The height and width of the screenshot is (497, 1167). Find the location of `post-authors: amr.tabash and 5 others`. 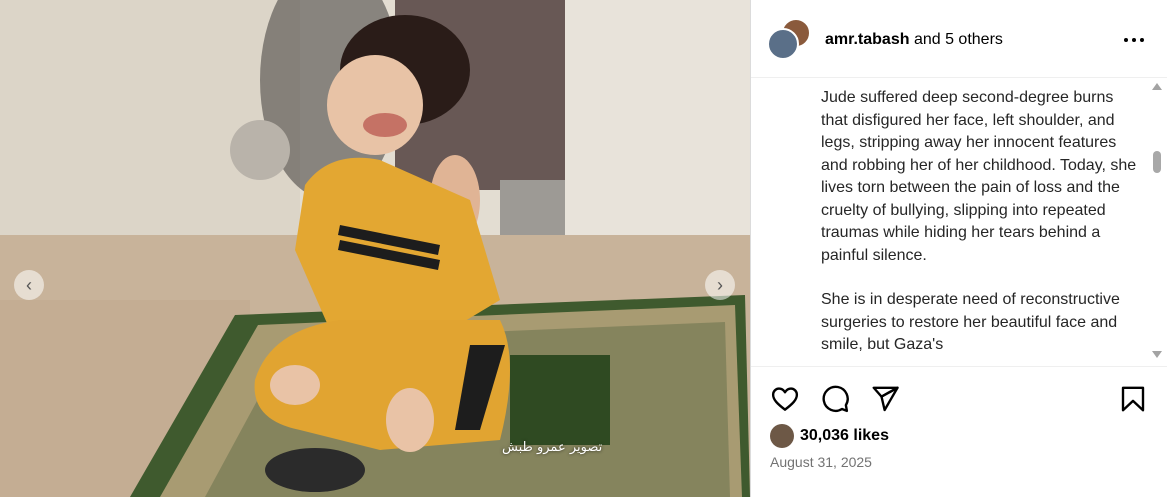

post-authors: amr.tabash and 5 others is located at coordinates (914, 40).